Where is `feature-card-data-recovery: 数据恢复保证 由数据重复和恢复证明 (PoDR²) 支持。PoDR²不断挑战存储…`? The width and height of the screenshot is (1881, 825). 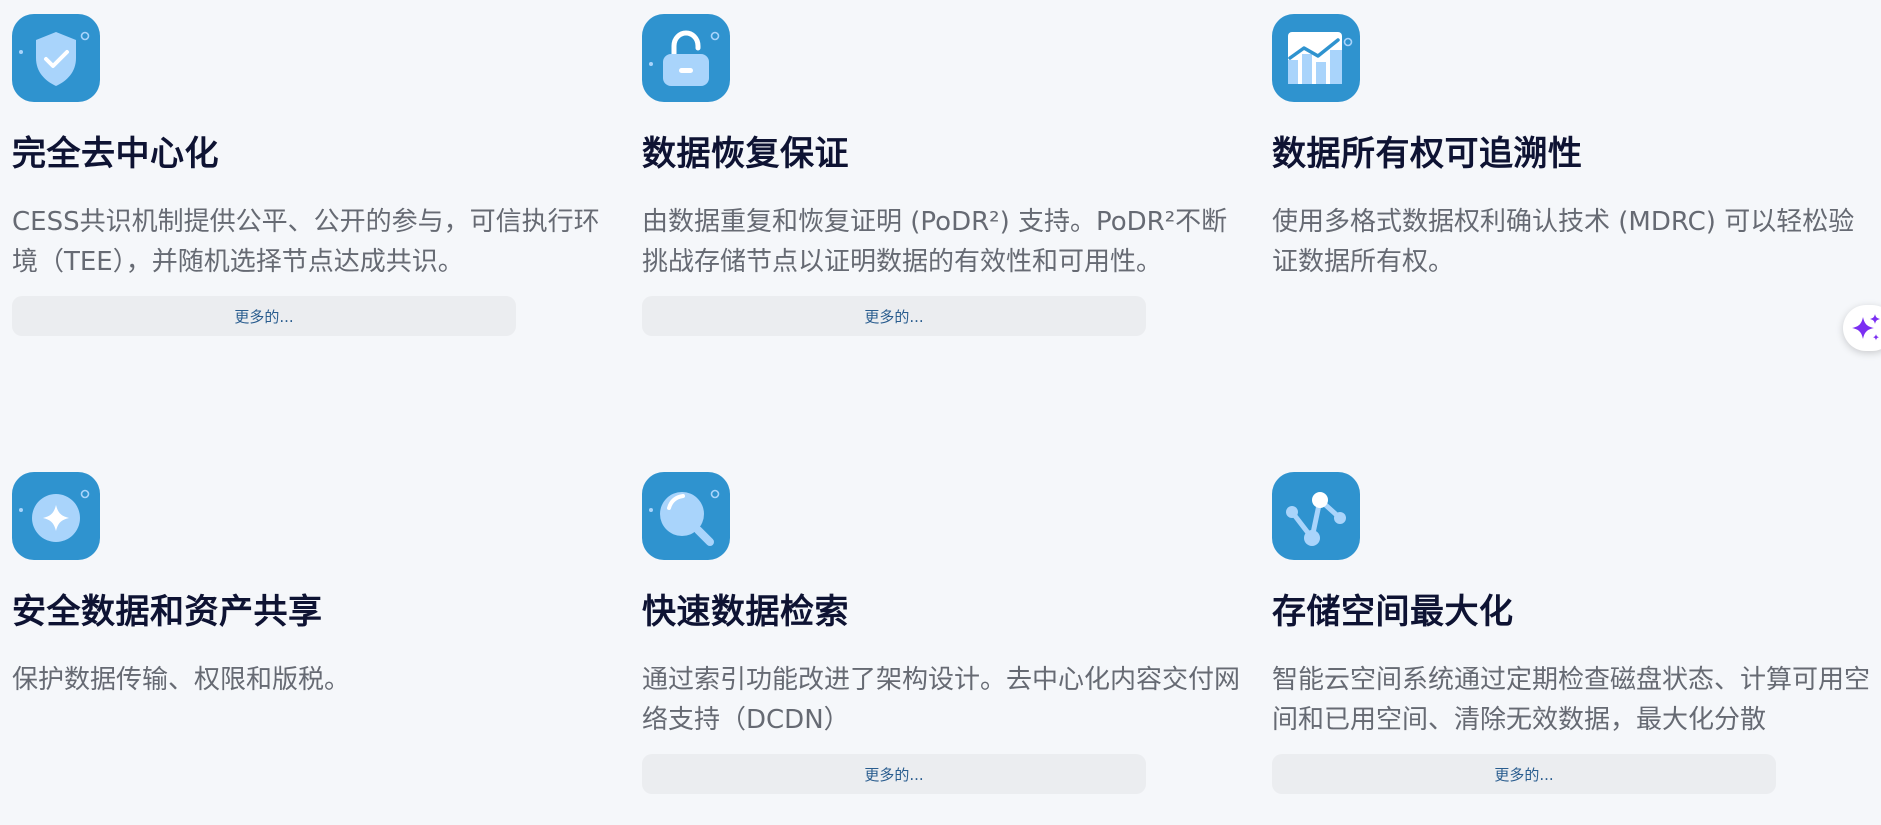
feature-card-data-recovery: 数据恢复保证 由数据重复和恢复证明 (PoDR²) 支持。PoDR²不断挑战存储… is located at coordinates (942, 175).